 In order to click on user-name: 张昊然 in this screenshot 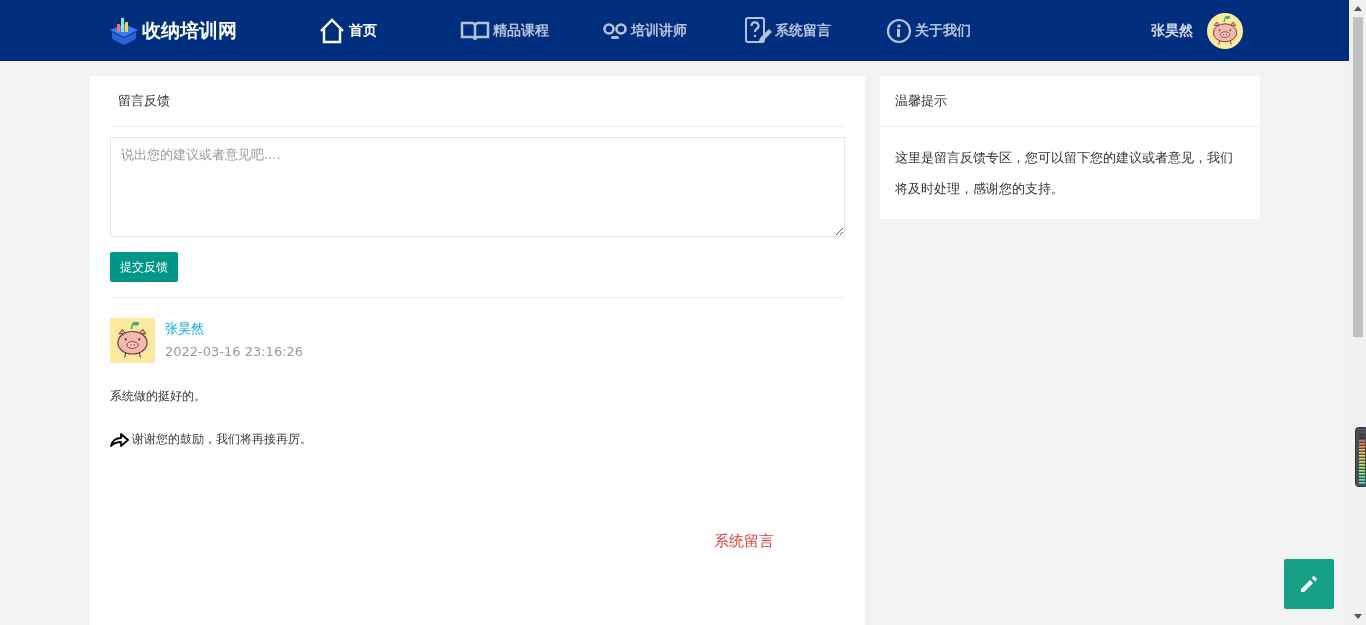, I will do `click(1172, 30)`.